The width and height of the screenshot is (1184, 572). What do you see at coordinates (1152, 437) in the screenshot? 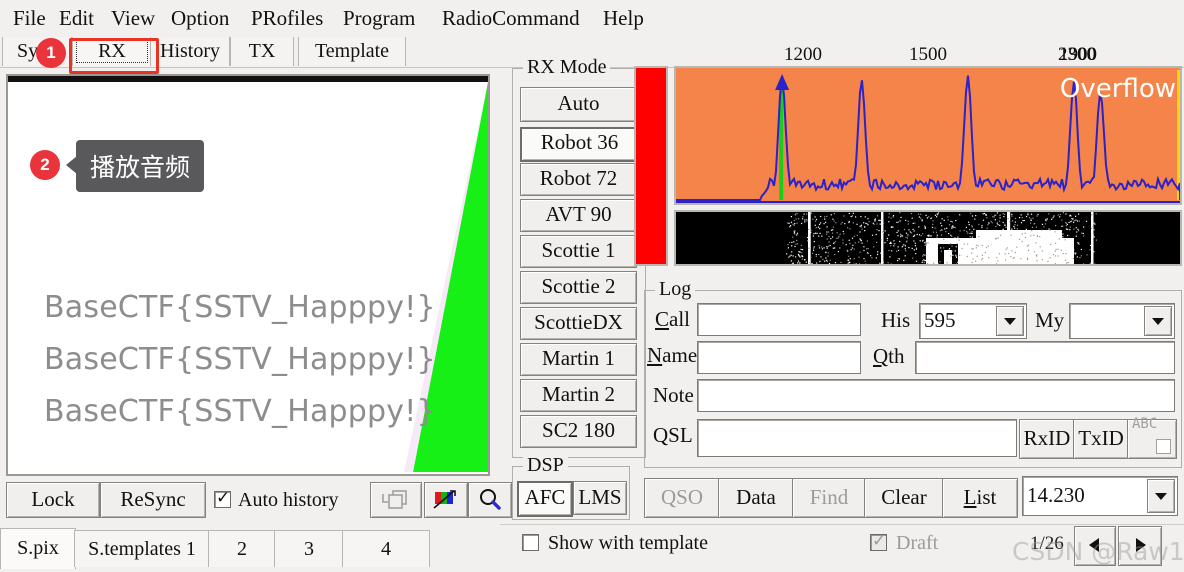
I see `abc-button: ABC` at bounding box center [1152, 437].